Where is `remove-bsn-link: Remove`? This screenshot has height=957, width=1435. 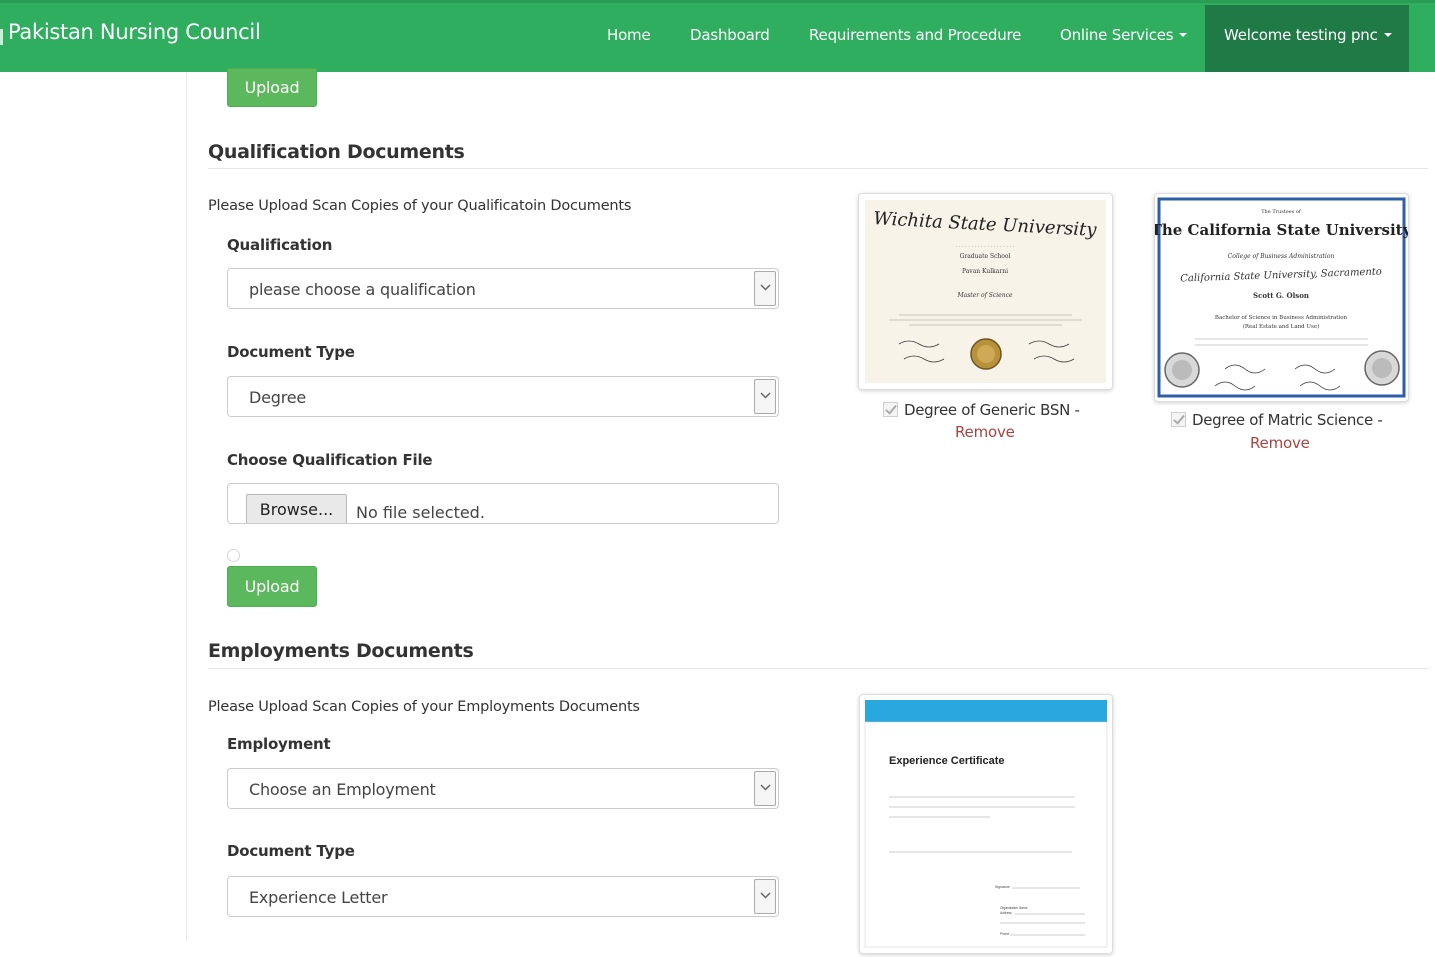
remove-bsn-link: Remove is located at coordinates (985, 432).